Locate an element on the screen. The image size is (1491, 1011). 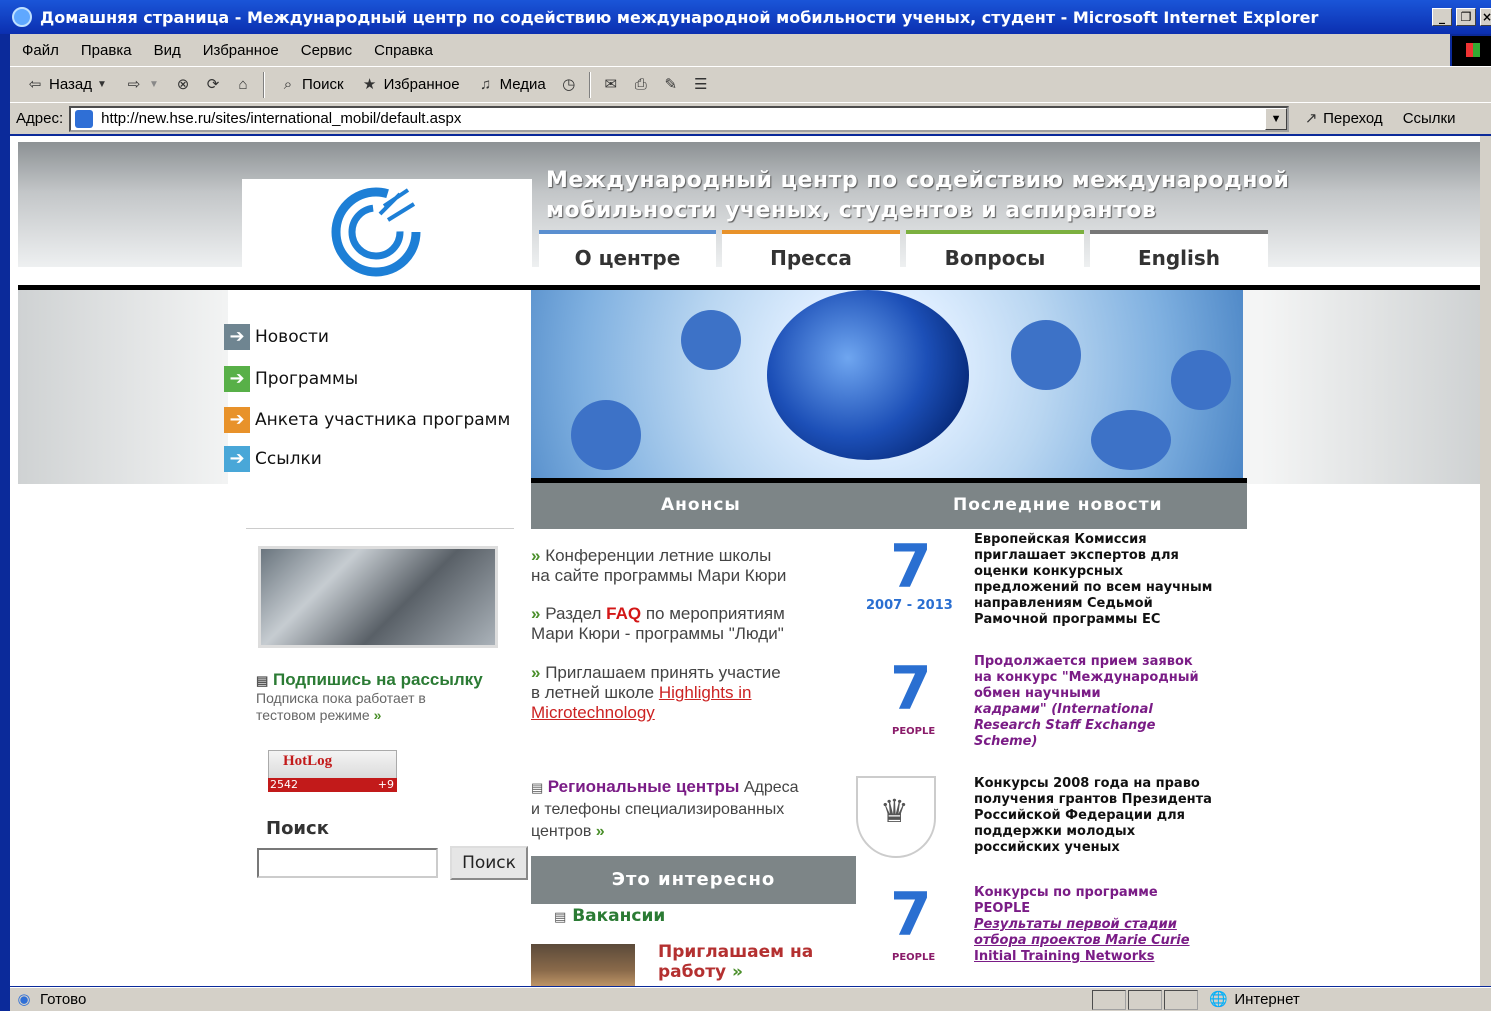
menu-edit: Правка is located at coordinates (106, 50).